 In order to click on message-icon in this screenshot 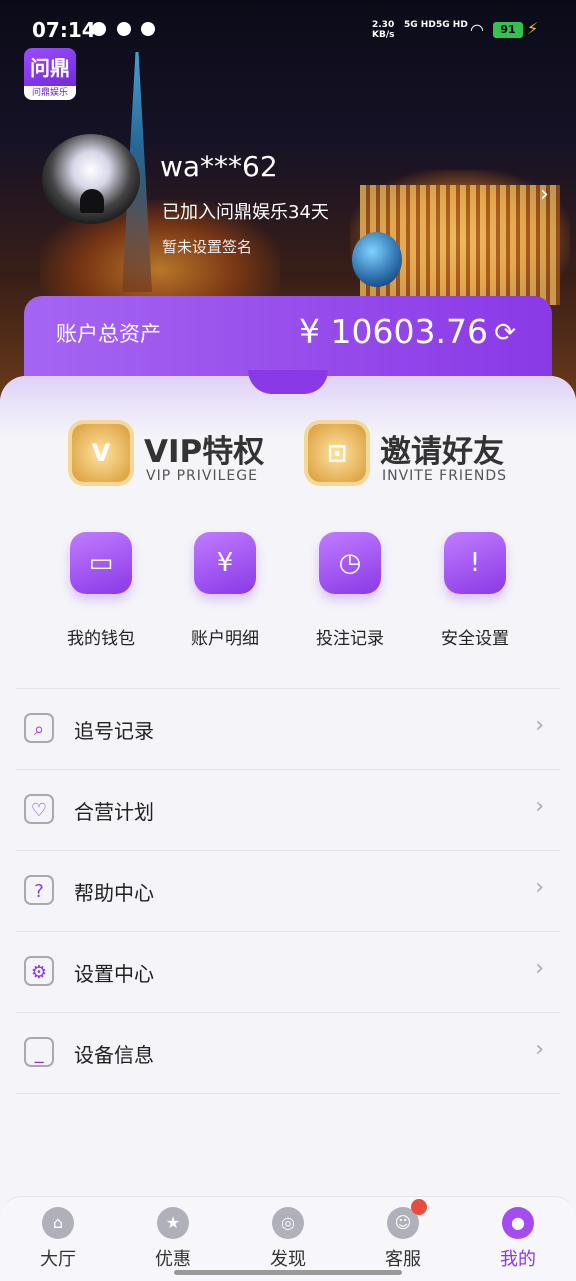, I will do `click(124, 29)`.